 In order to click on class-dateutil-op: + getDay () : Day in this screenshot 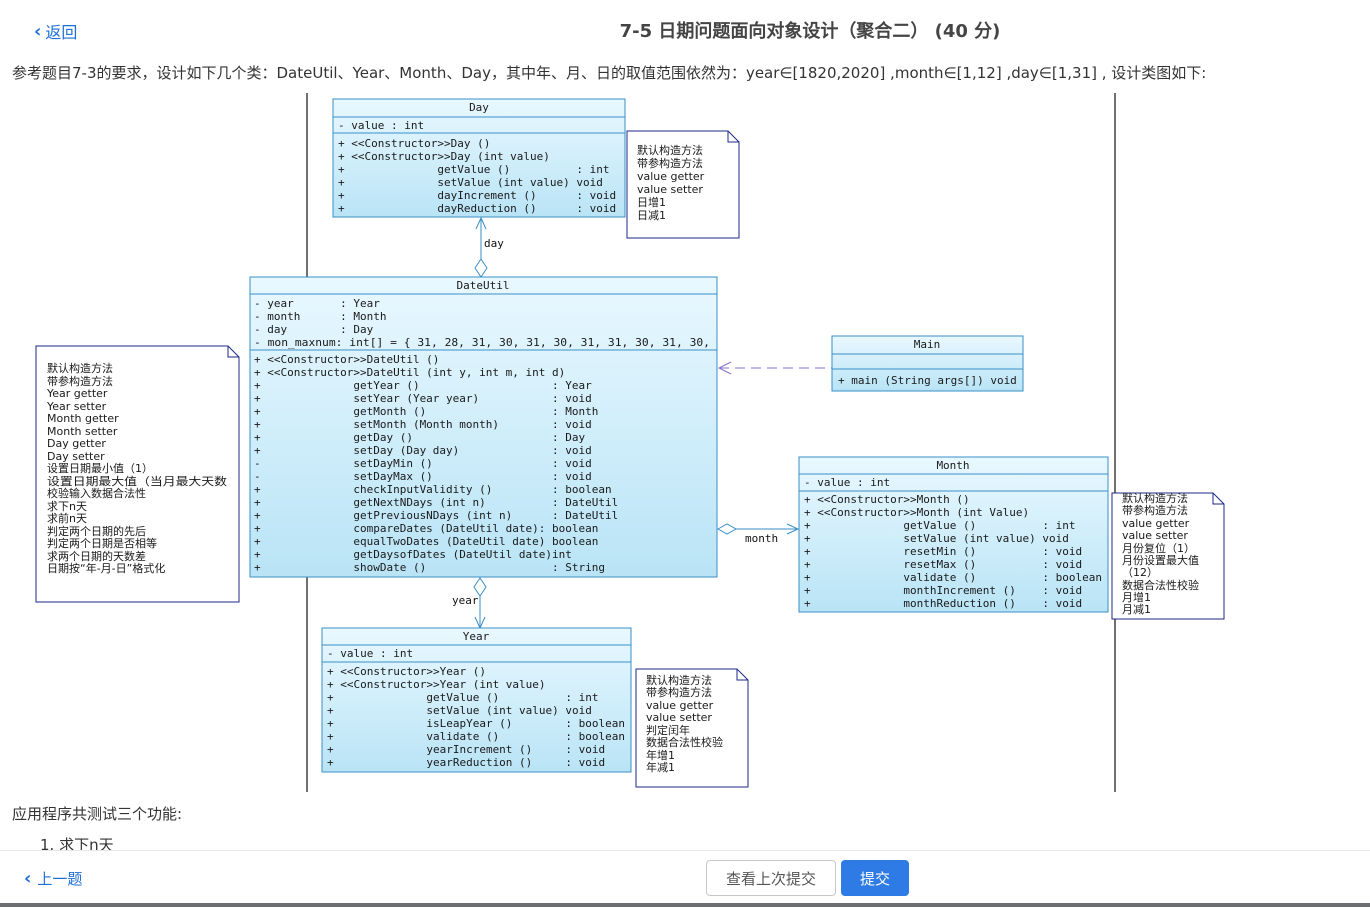, I will do `click(420, 437)`.